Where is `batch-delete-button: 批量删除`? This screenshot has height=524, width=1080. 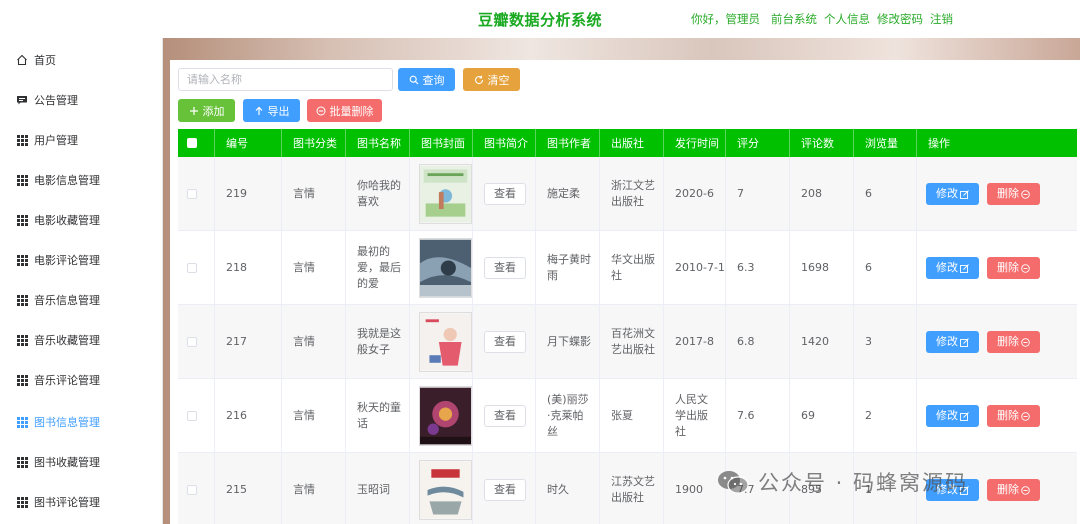 batch-delete-button: 批量删除 is located at coordinates (344, 110).